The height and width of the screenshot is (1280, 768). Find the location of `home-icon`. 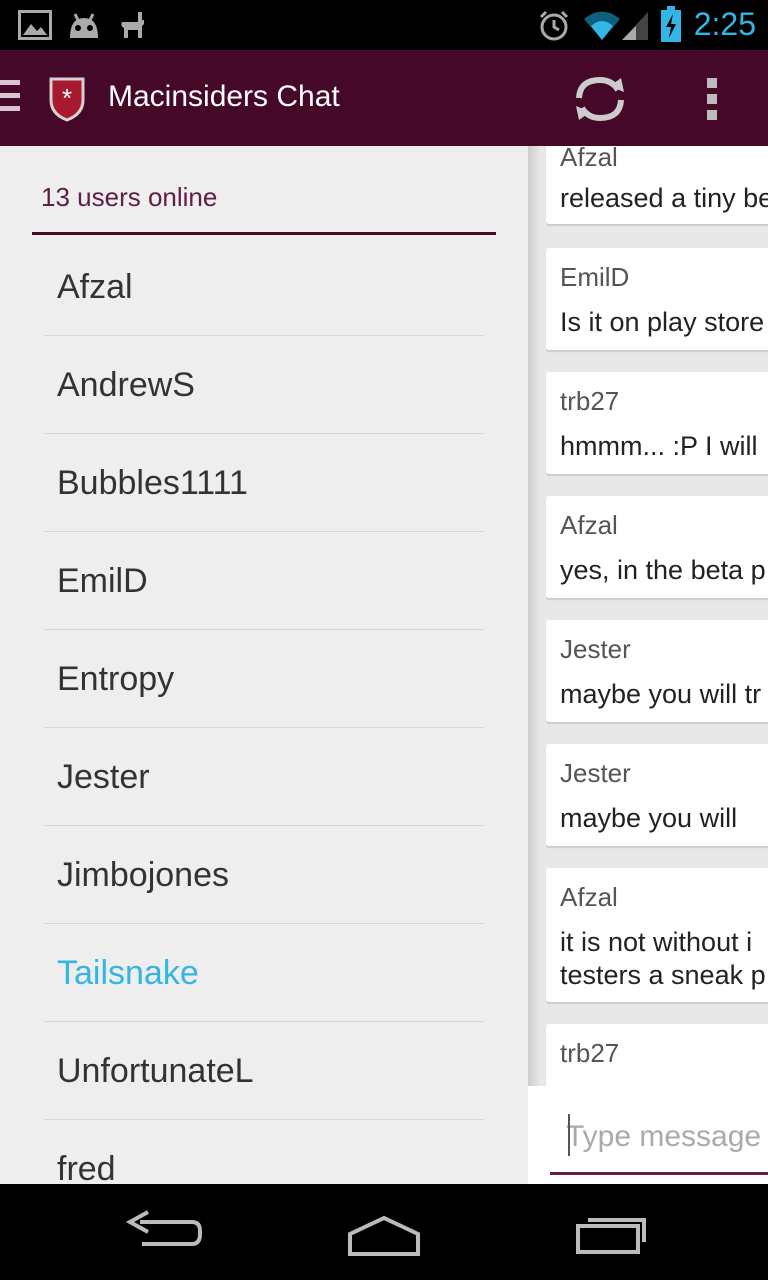

home-icon is located at coordinates (384, 1232).